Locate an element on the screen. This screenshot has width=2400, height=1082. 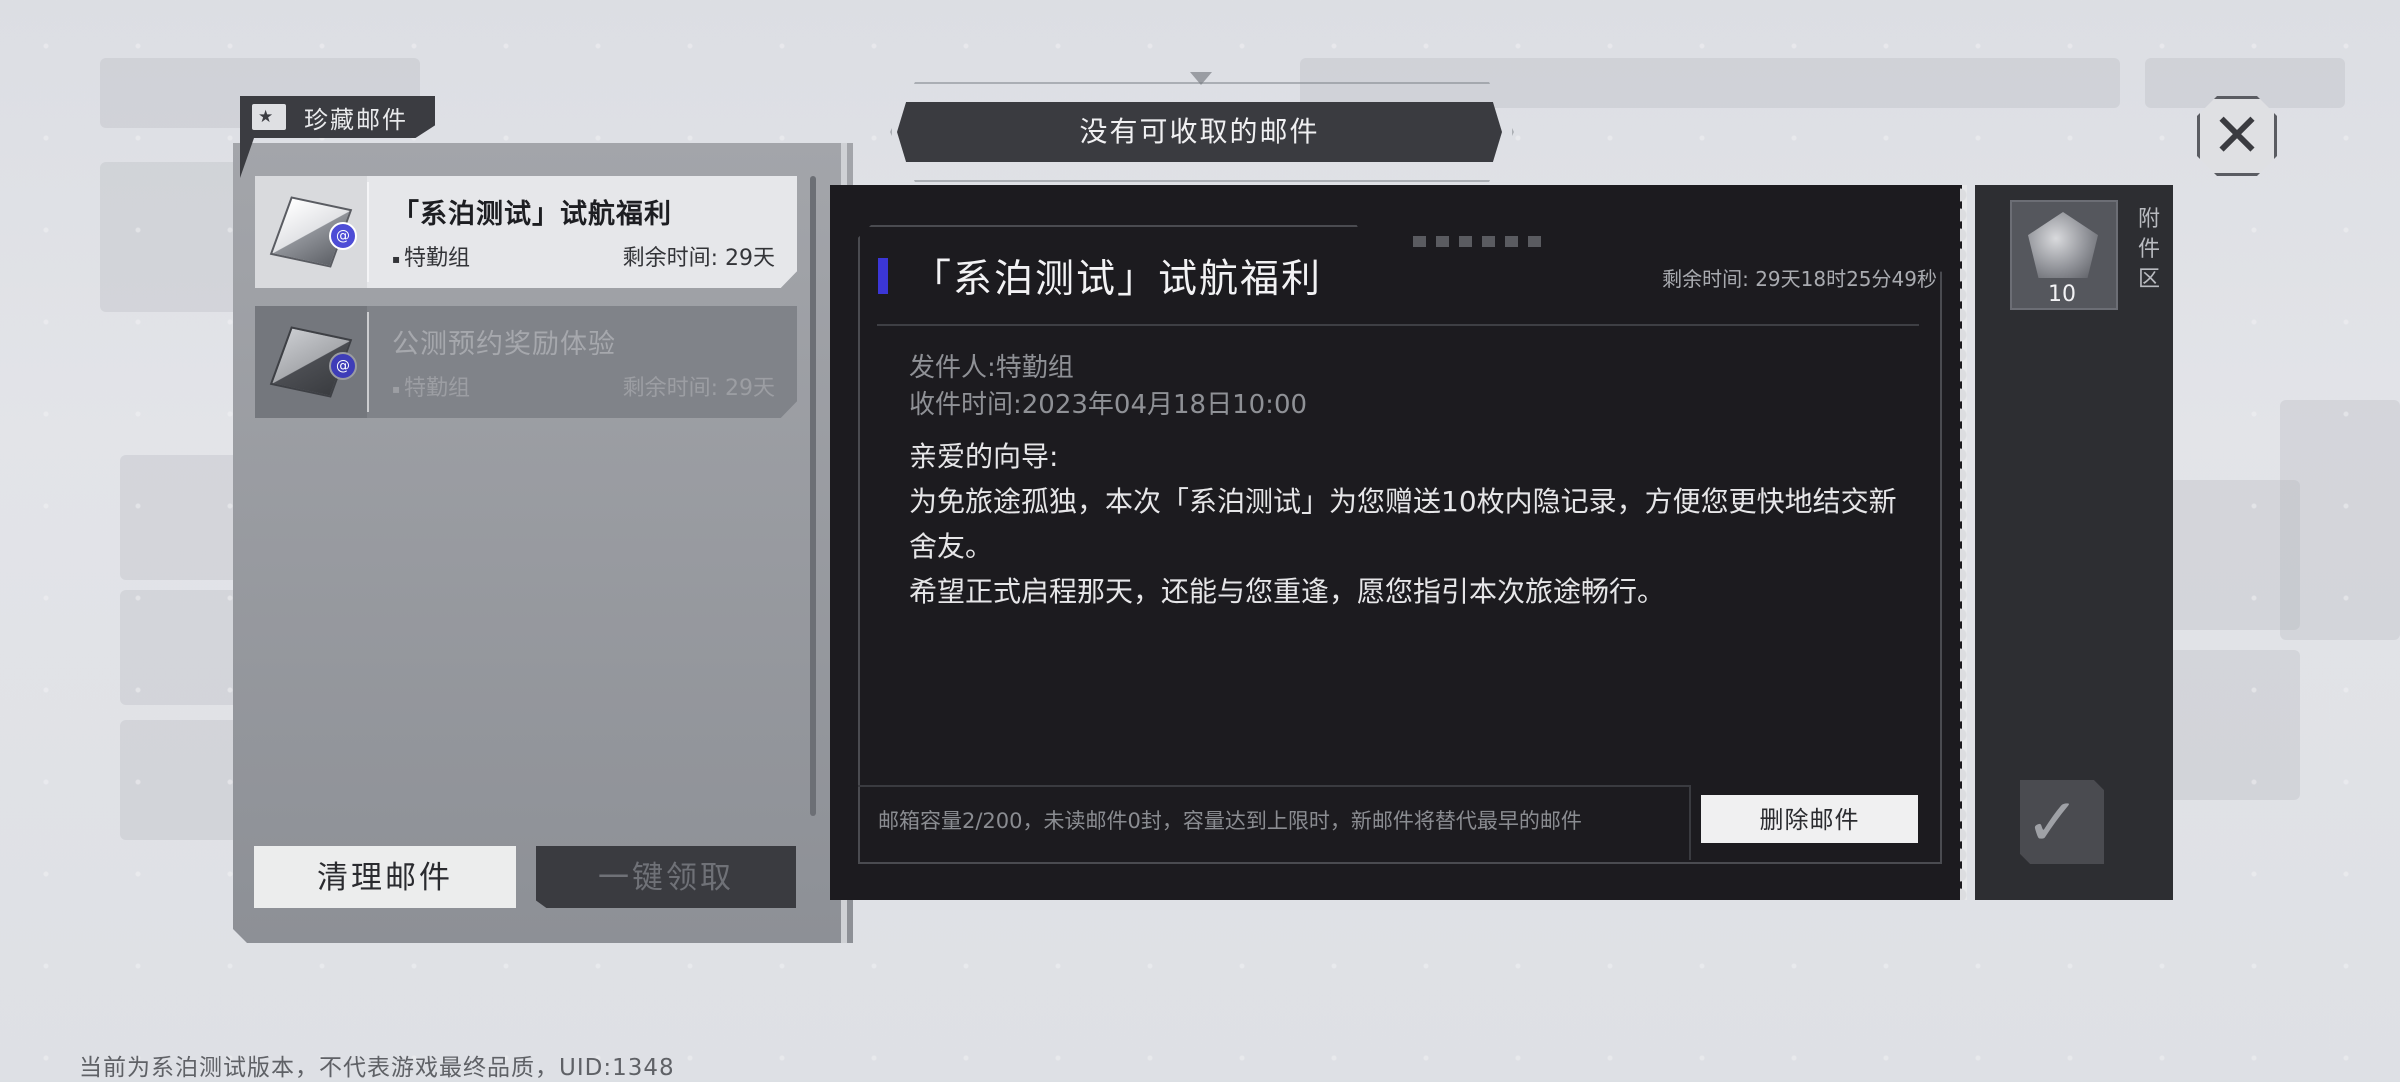
attachment-count: 10 is located at coordinates (2062, 294).